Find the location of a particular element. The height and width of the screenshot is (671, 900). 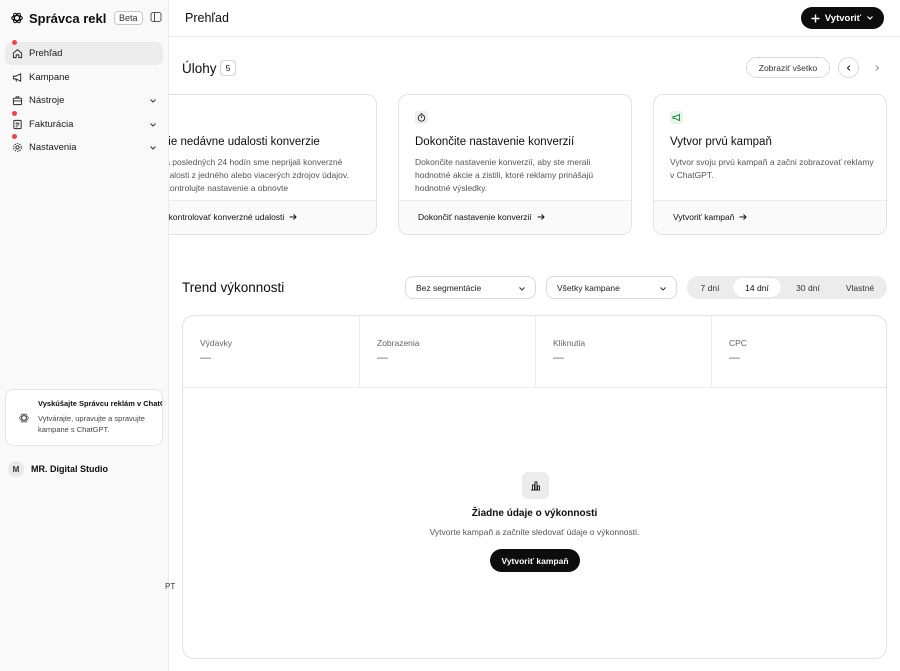

metric-label: Kliknutia is located at coordinates (569, 343).